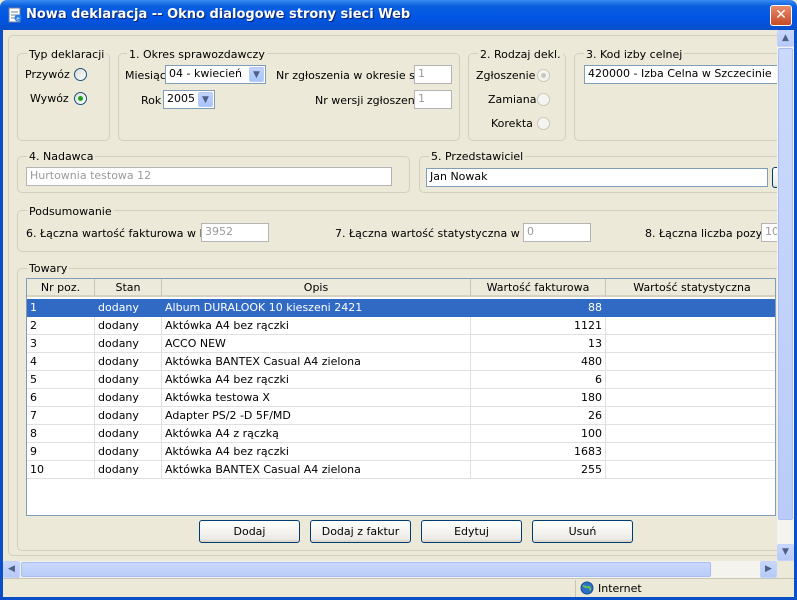 This screenshot has height=600, width=797. I want to click on izba-select: 420000 - Izba Celna w Szczecinie, so click(689, 74).